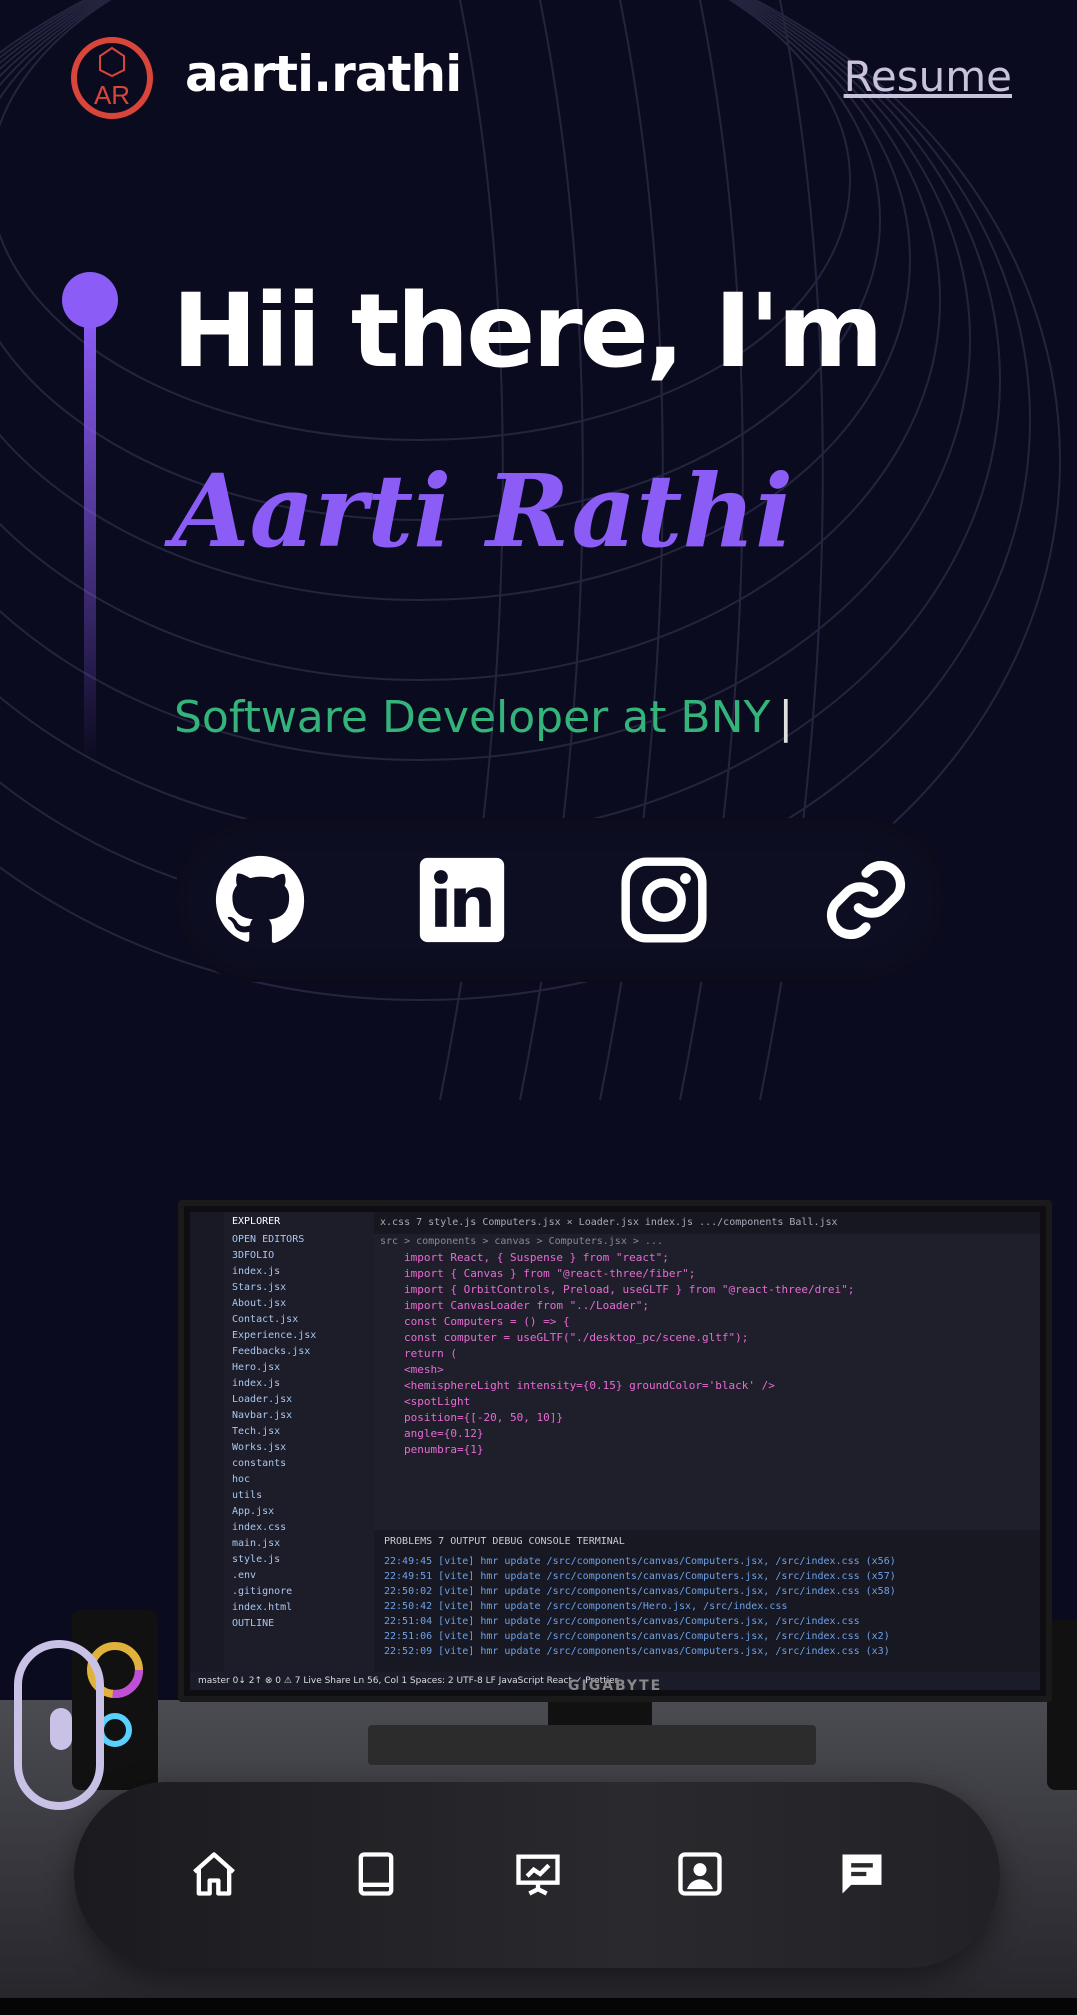  What do you see at coordinates (256, 1559) in the screenshot?
I see `explorer-item: style.js` at bounding box center [256, 1559].